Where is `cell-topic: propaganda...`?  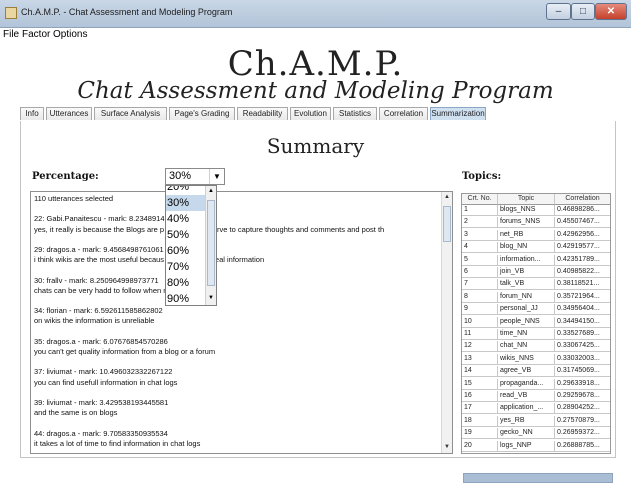 cell-topic: propaganda... is located at coordinates (526, 384).